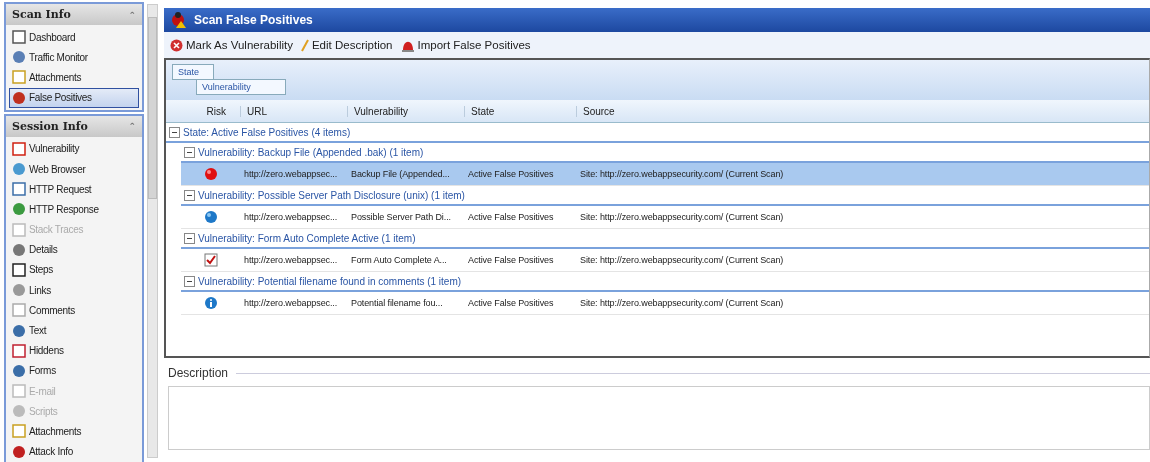  Describe the element at coordinates (152, 231) in the screenshot. I see `scrollbar` at that location.